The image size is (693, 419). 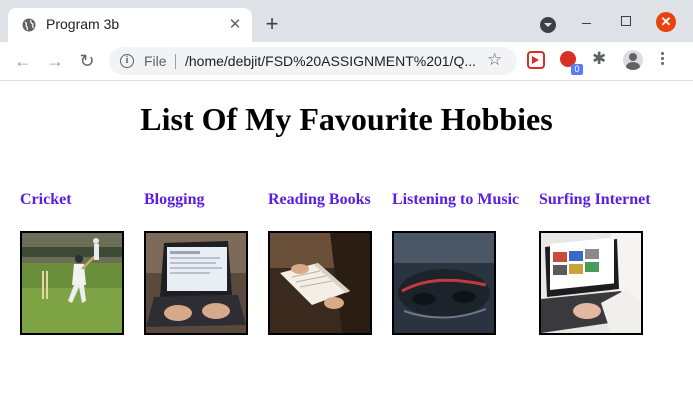 What do you see at coordinates (663, 60) in the screenshot?
I see `kebab-menu-icon` at bounding box center [663, 60].